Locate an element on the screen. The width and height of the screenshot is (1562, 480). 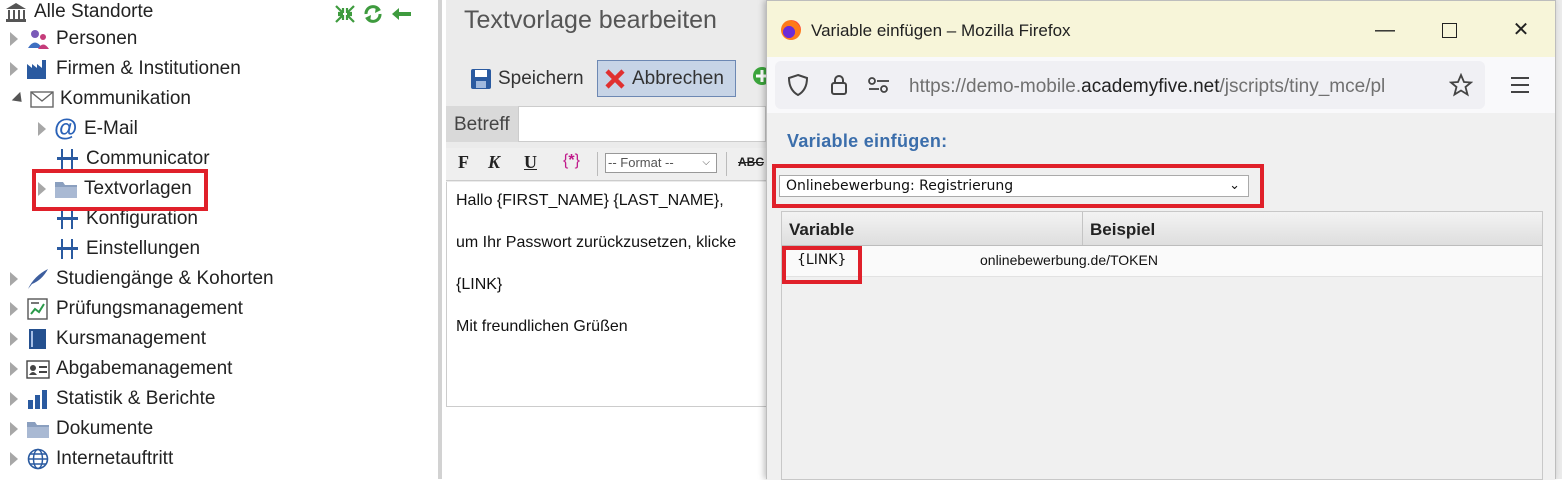
sidebar-item-internetauftritt: Internetauftritt is located at coordinates (91, 459).